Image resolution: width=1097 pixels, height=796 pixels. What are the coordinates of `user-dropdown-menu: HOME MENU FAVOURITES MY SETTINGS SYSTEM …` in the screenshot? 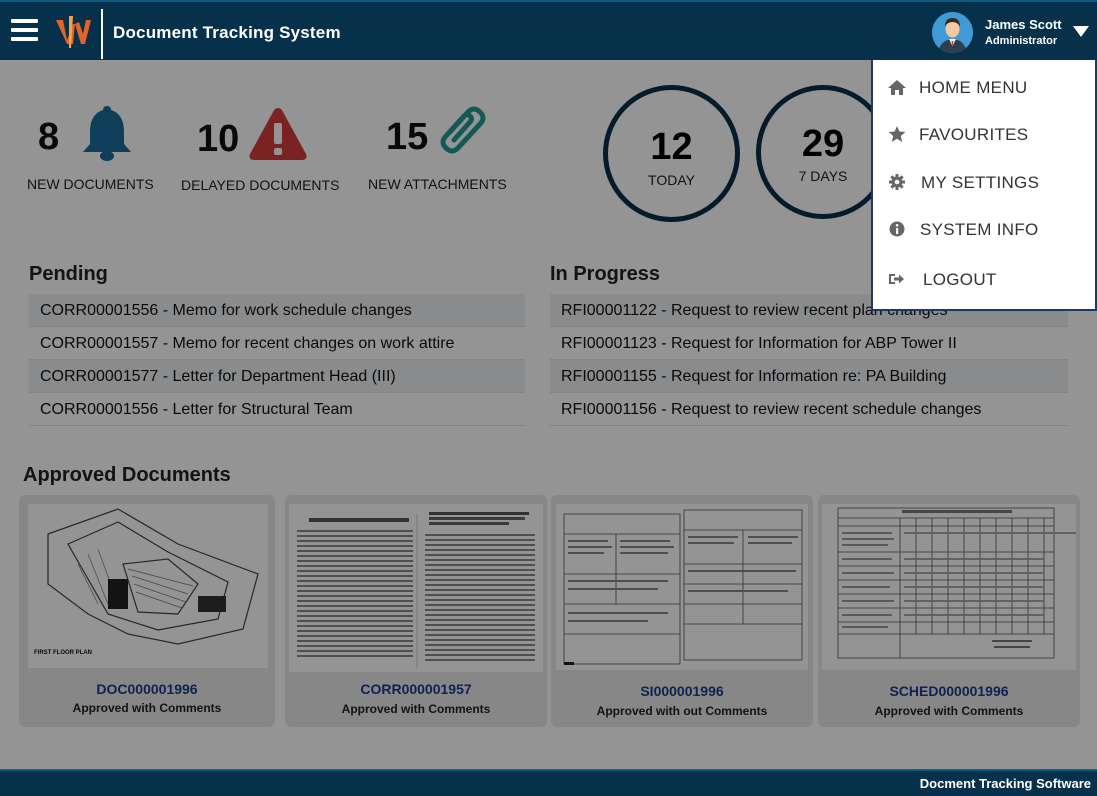 It's located at (984, 185).